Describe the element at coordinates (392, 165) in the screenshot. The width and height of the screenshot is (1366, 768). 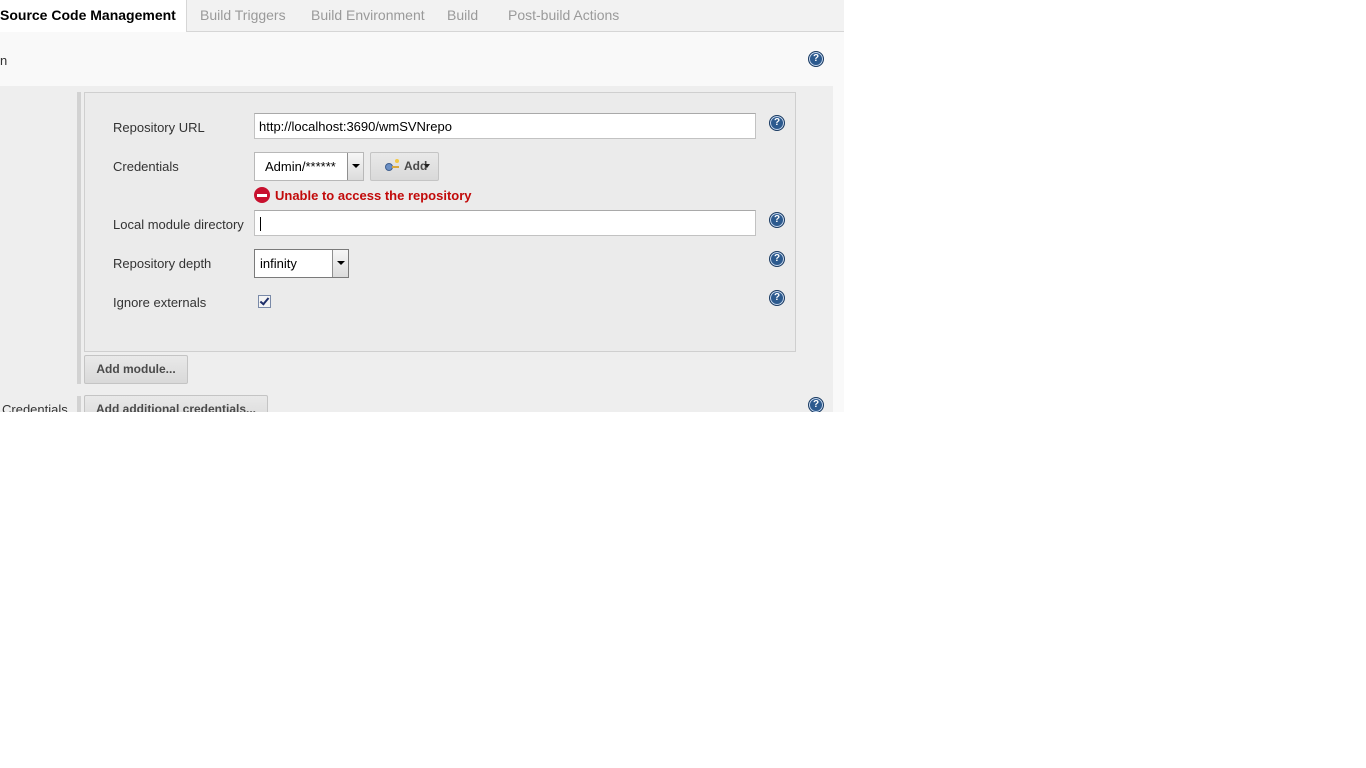
I see `key-icon` at that location.